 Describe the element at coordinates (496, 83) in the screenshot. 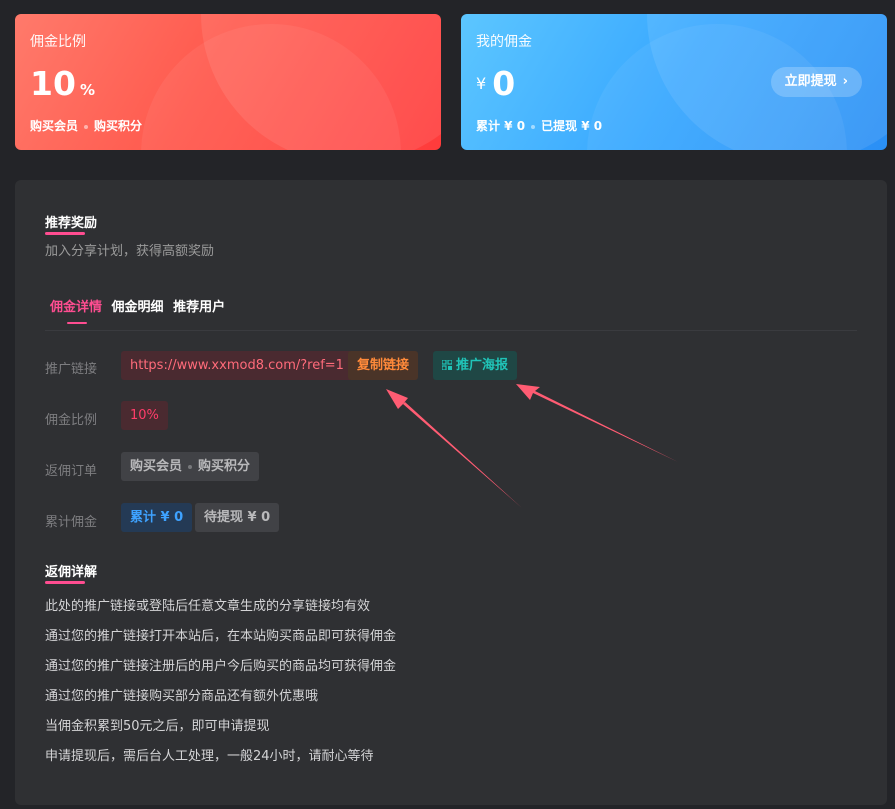

I see `my-commission-value: ¥0` at that location.